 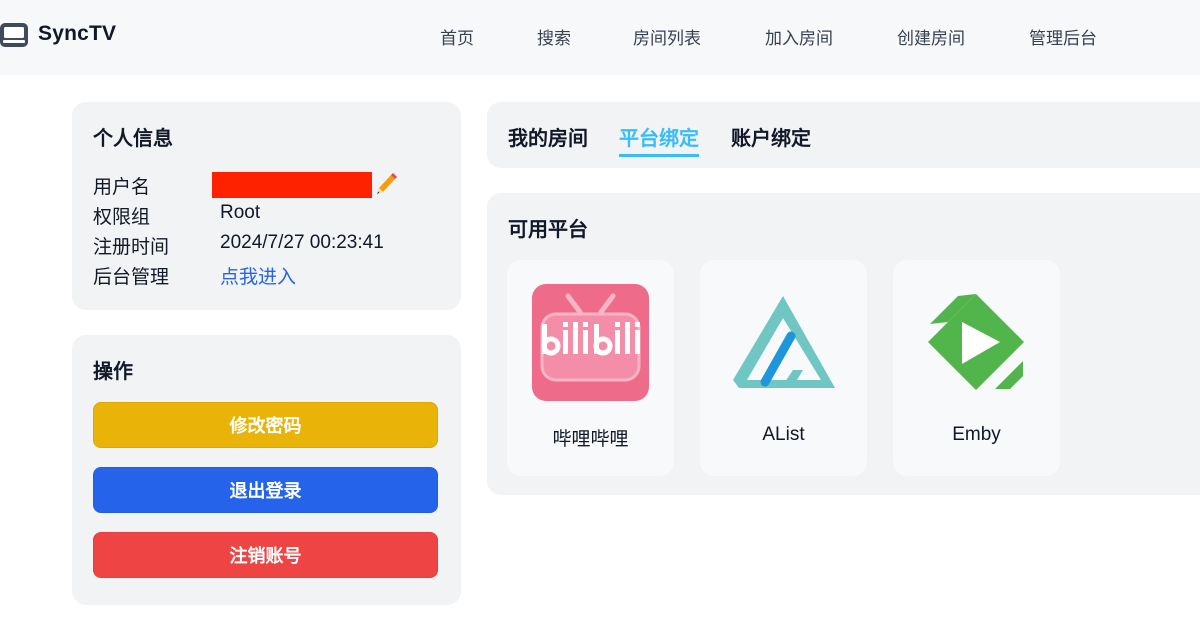 What do you see at coordinates (122, 217) in the screenshot?
I see `role-label: 权限组` at bounding box center [122, 217].